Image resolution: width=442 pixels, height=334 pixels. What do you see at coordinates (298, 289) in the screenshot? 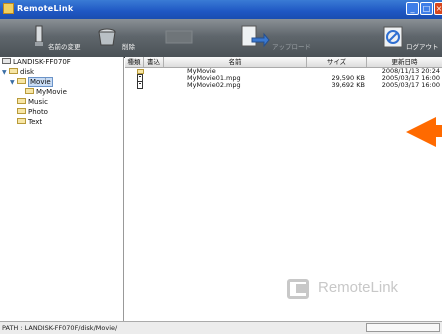
I see `remotelink-logo-icon` at bounding box center [298, 289].